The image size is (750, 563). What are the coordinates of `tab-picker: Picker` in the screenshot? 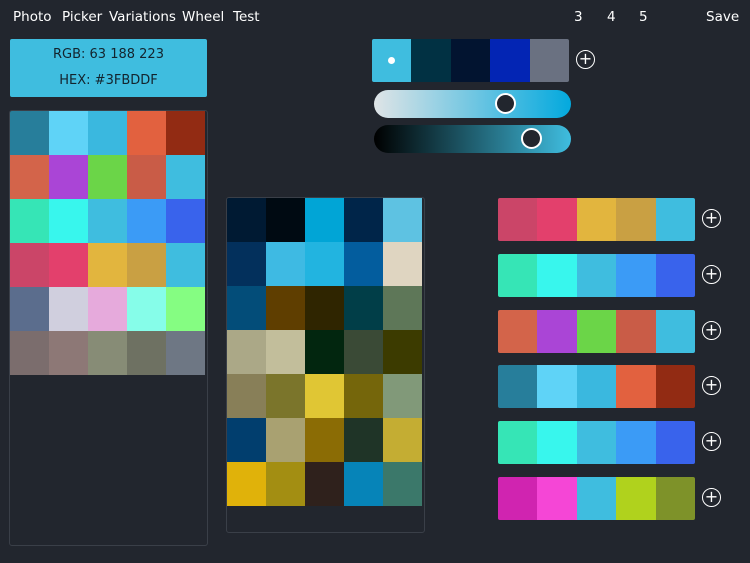 It's located at (82, 17).